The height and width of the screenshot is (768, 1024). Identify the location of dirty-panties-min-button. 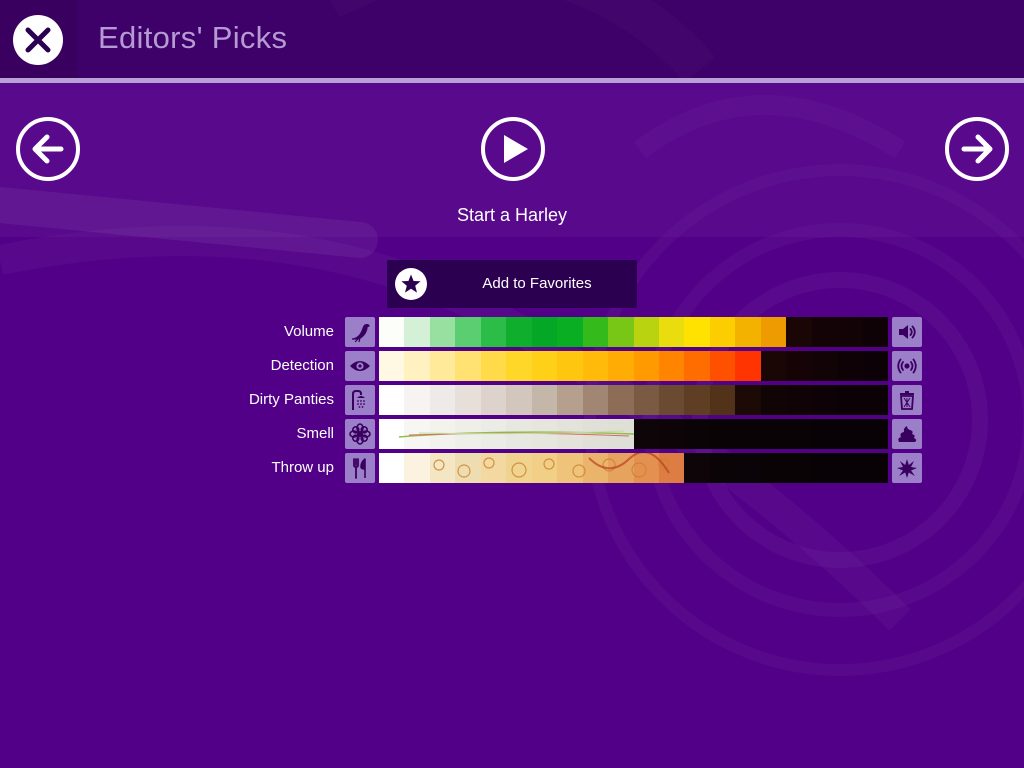
(360, 400).